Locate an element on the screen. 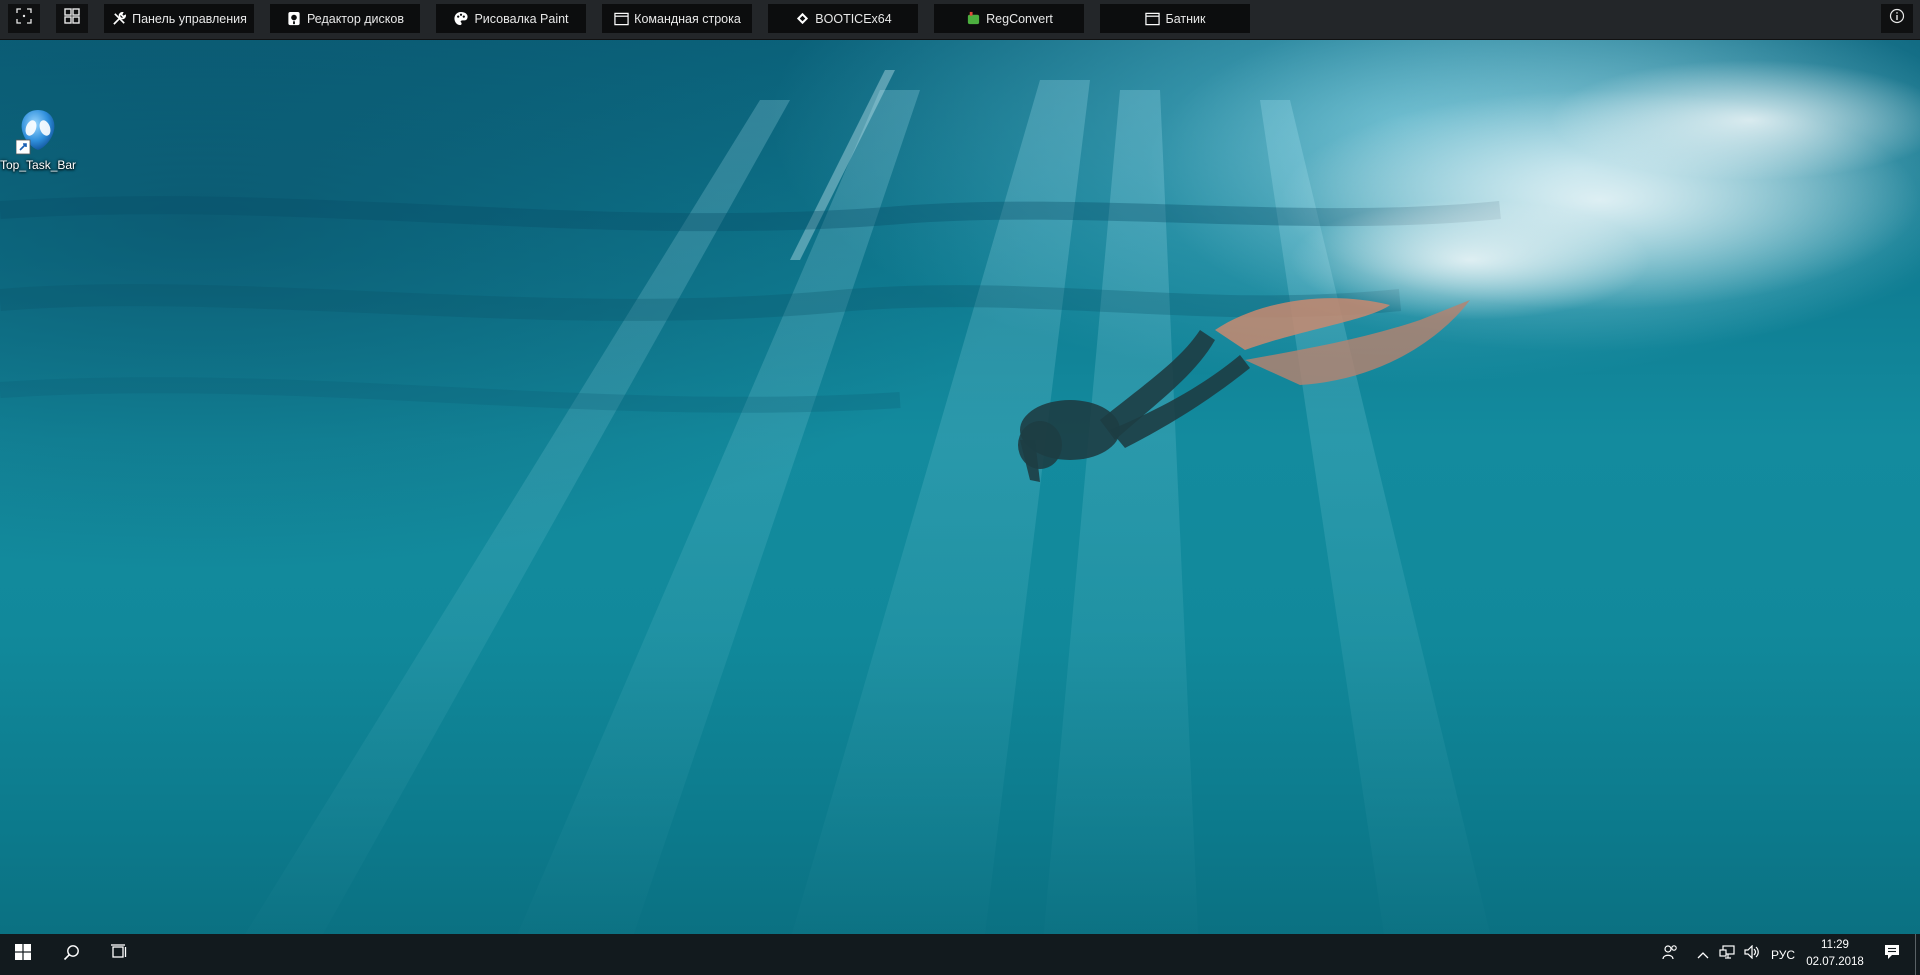 The height and width of the screenshot is (975, 1920). speaker-icon is located at coordinates (1752, 954).